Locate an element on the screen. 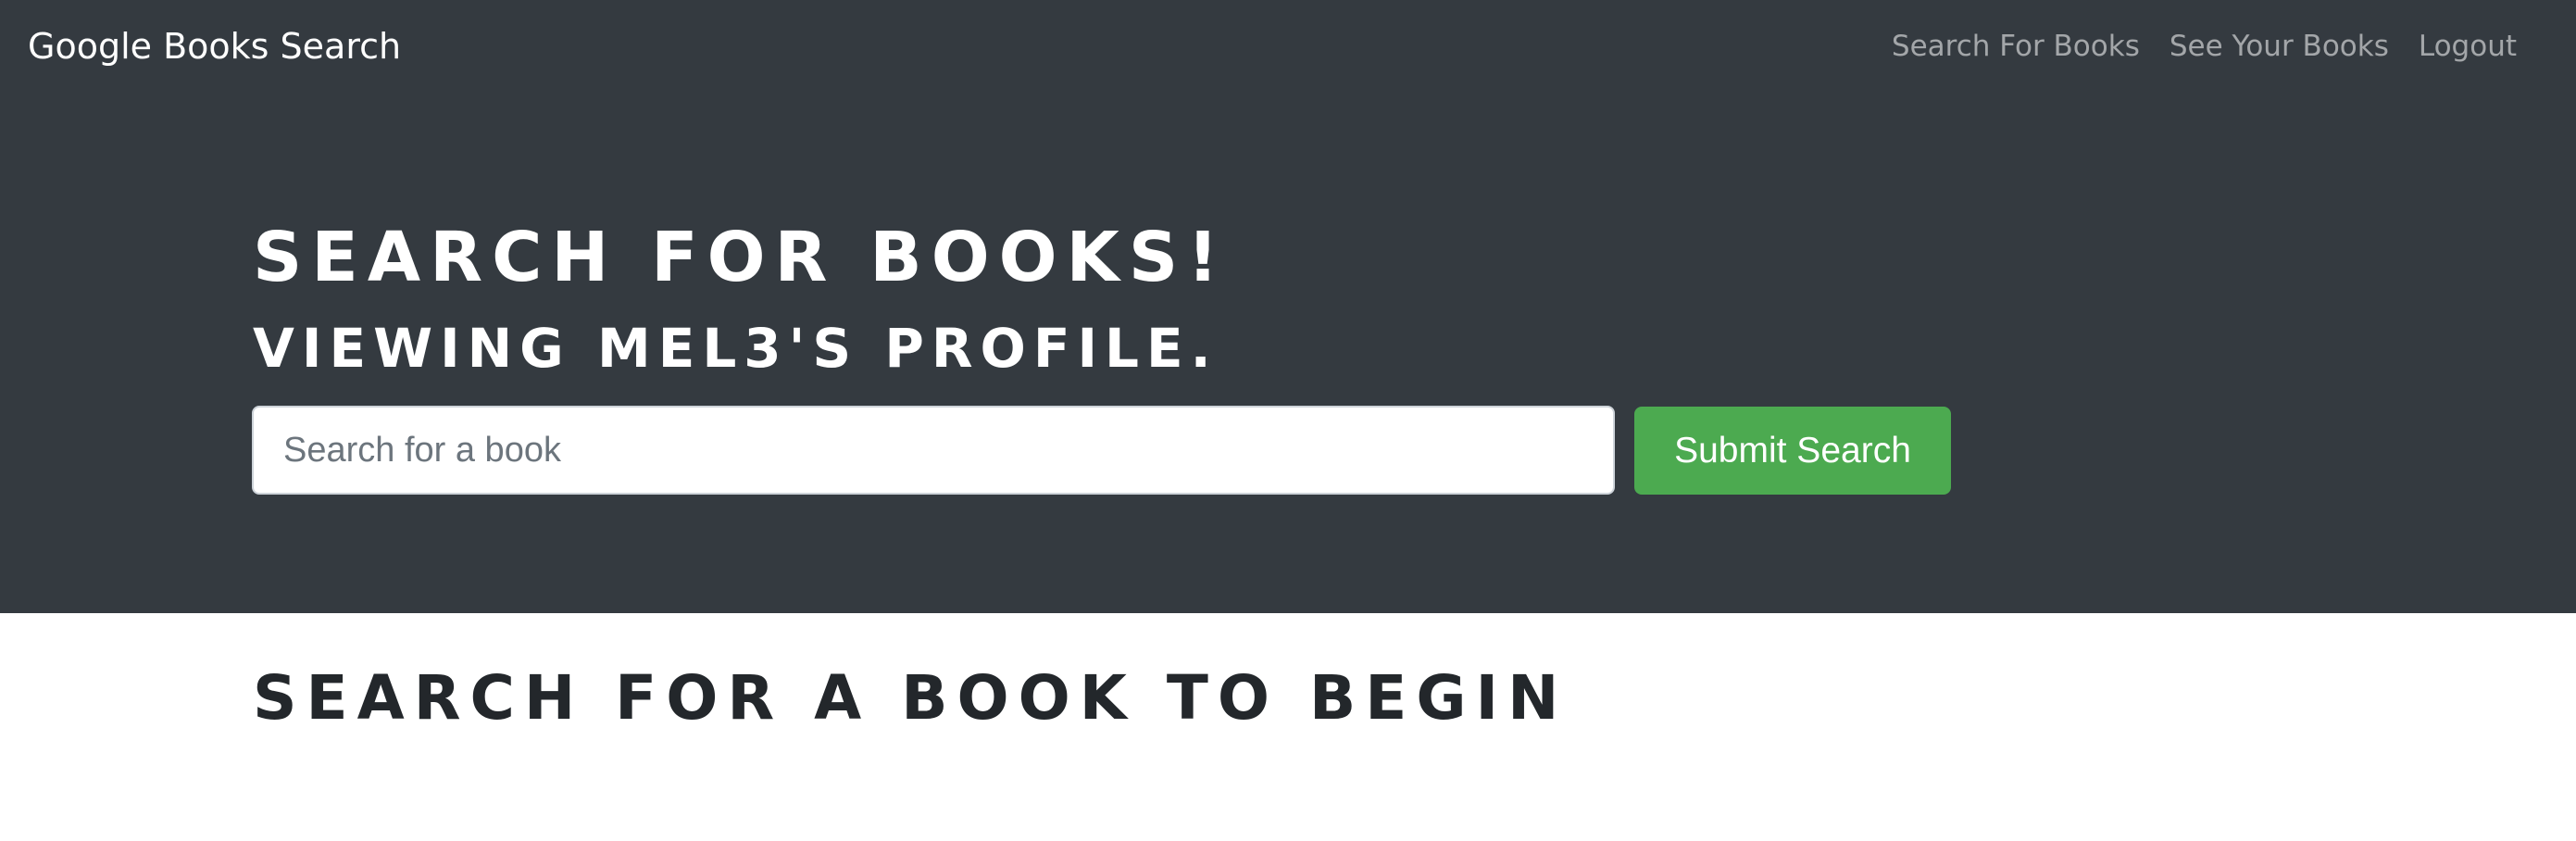  nav-link-logout: Logout is located at coordinates (2468, 46).